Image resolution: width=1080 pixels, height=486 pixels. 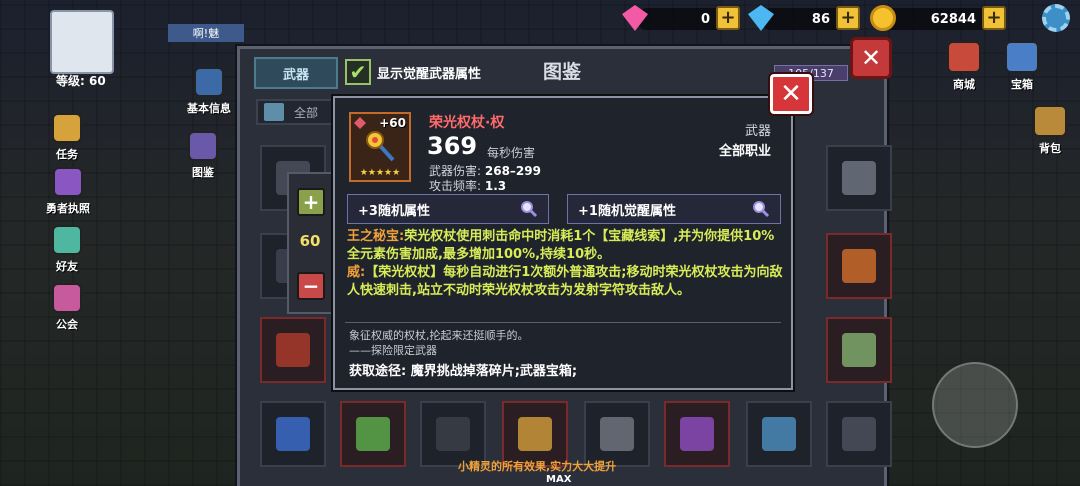 What do you see at coordinates (206, 33) in the screenshot?
I see `player-name-tag: 啊!魅` at bounding box center [206, 33].